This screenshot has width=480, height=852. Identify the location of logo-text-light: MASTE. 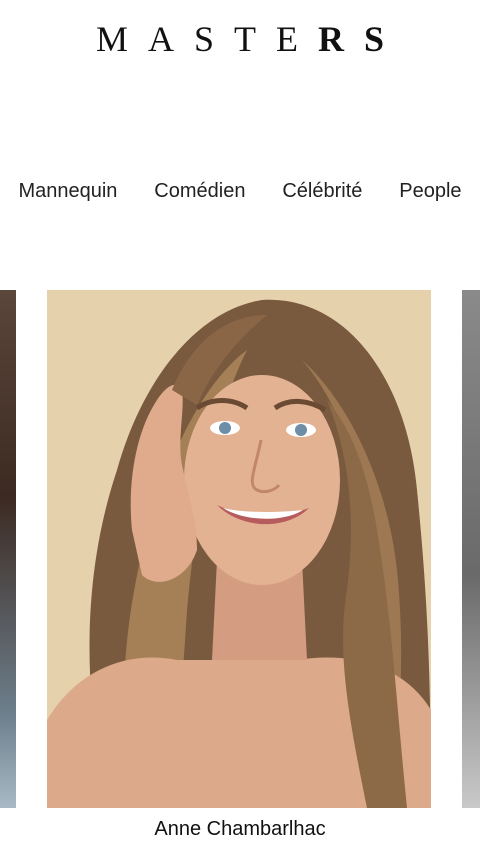
(206, 39).